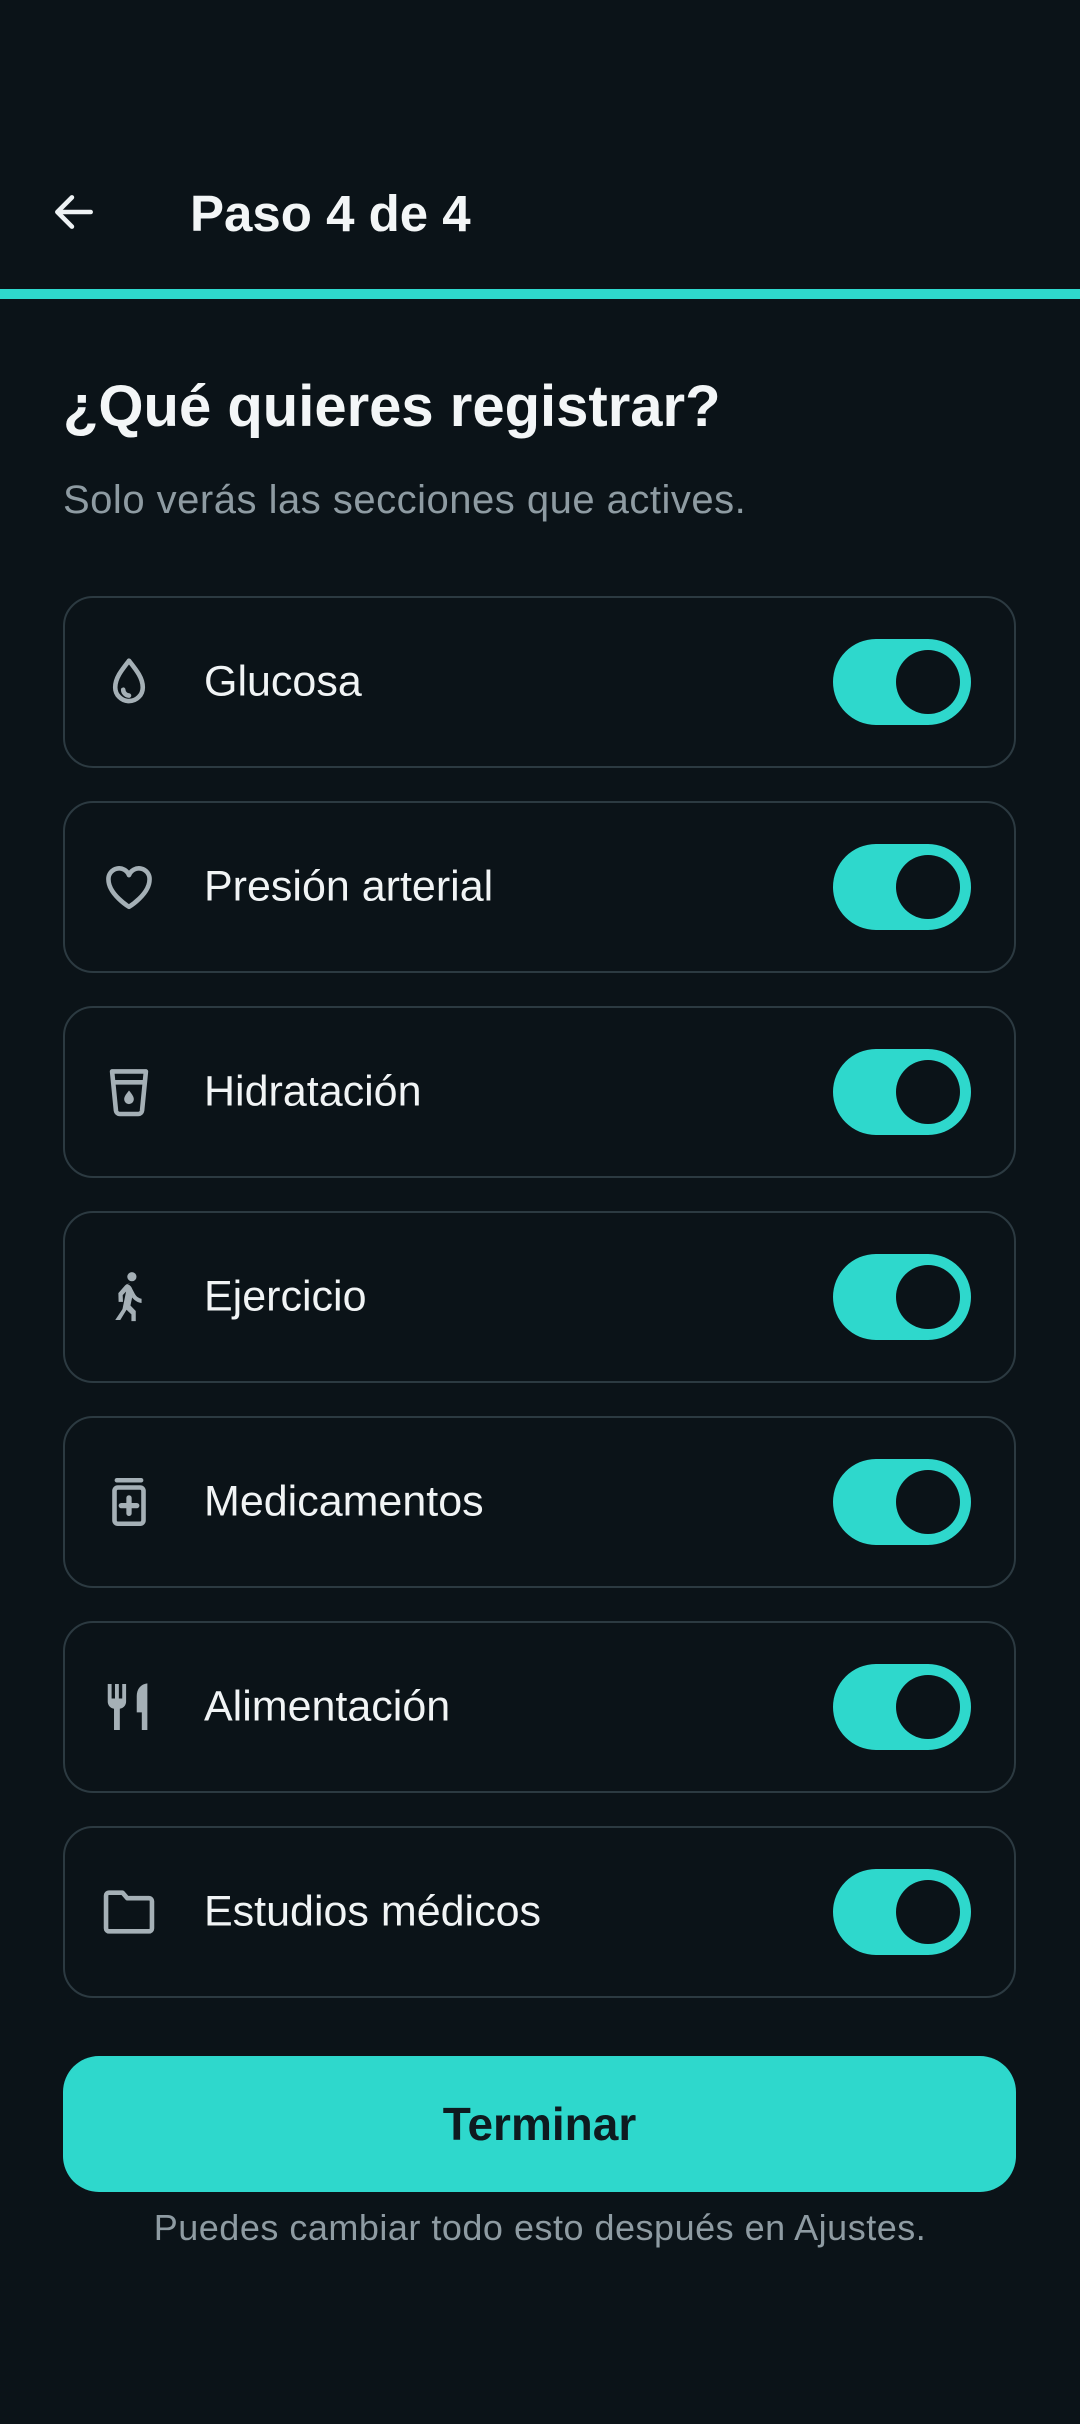 This screenshot has height=2424, width=1080. I want to click on toggle-glucosa, so click(902, 682).